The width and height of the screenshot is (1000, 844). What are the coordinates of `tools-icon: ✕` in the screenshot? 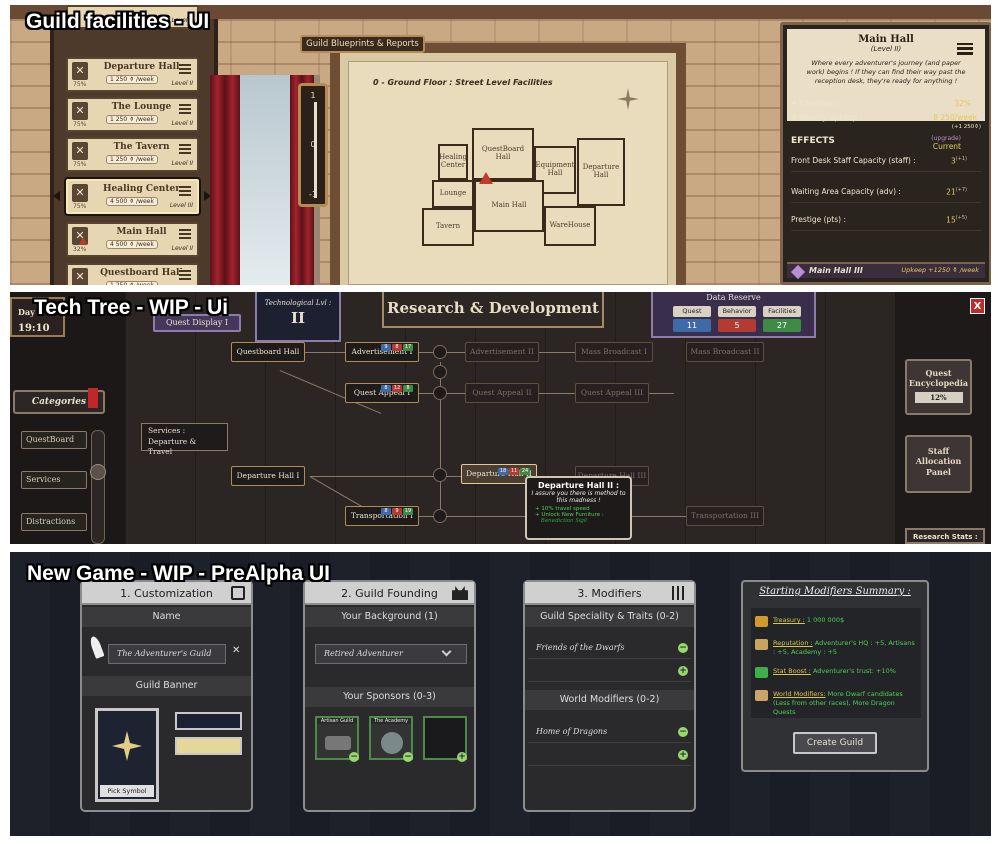 It's located at (80, 193).